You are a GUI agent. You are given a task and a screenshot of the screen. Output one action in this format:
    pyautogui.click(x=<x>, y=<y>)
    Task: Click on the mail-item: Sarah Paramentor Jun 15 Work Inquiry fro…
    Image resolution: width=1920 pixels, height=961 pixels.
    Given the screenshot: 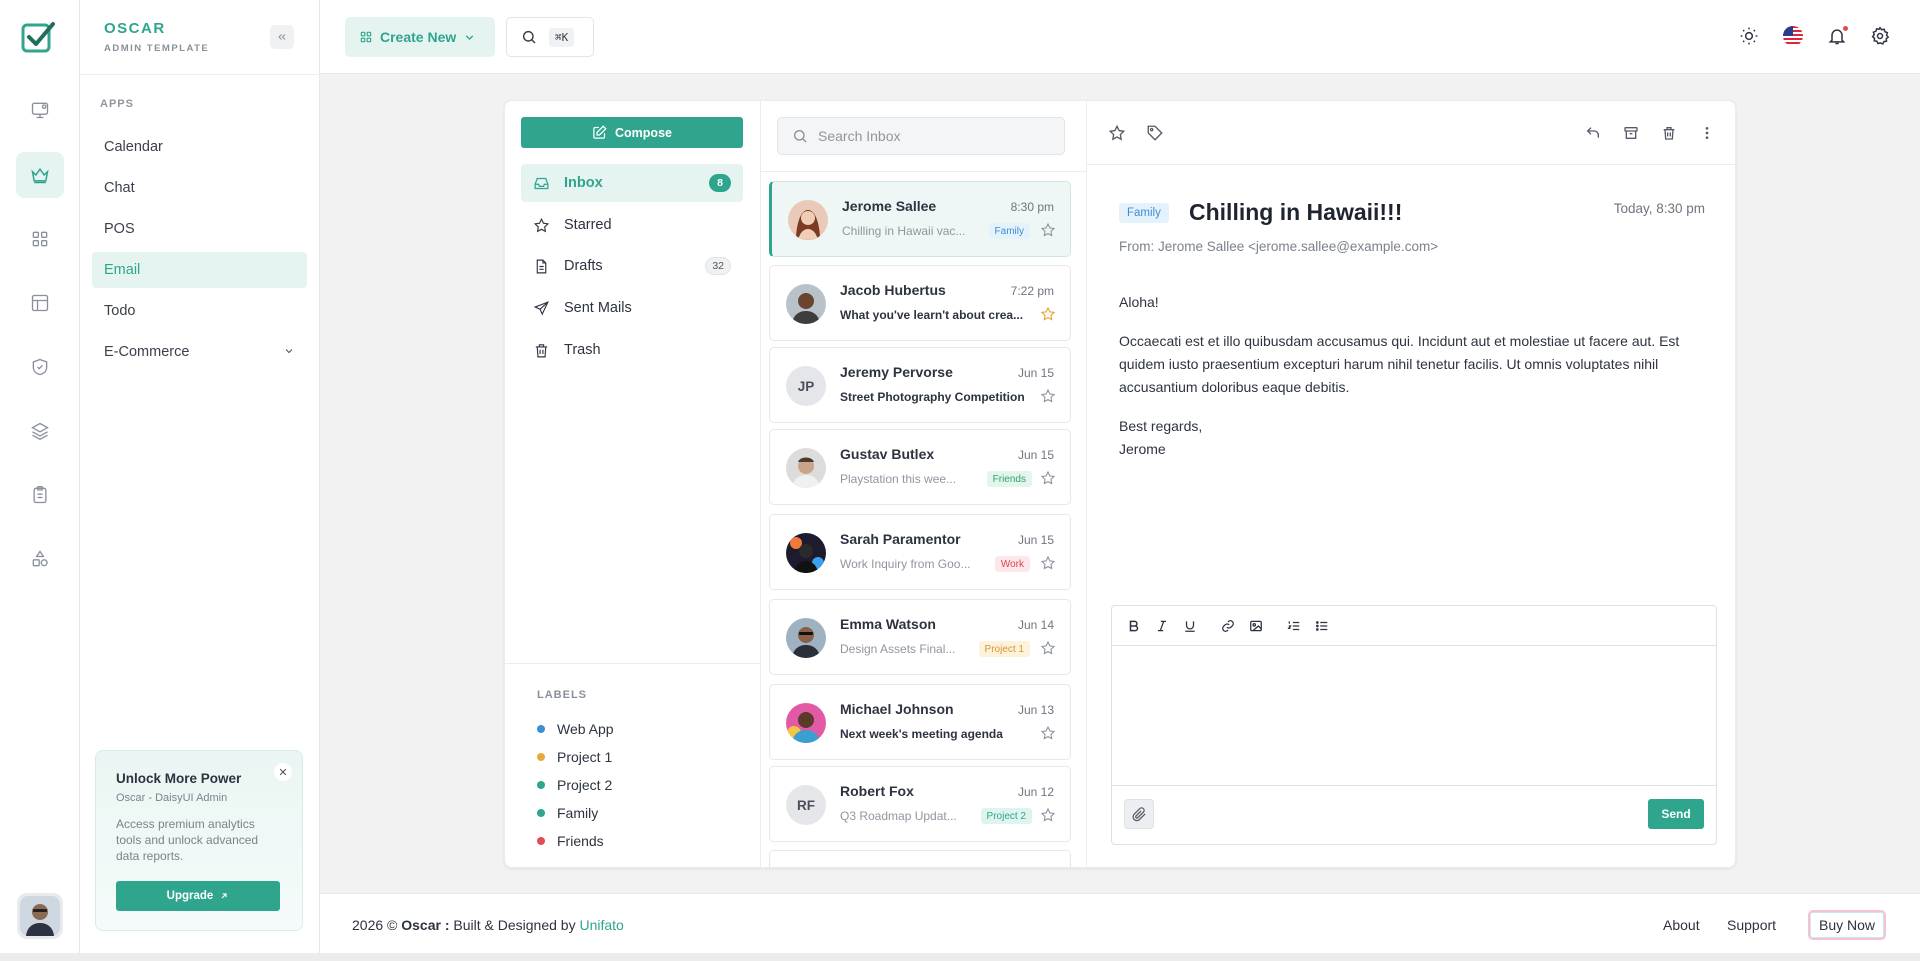 What is the action you would take?
    pyautogui.click(x=920, y=552)
    